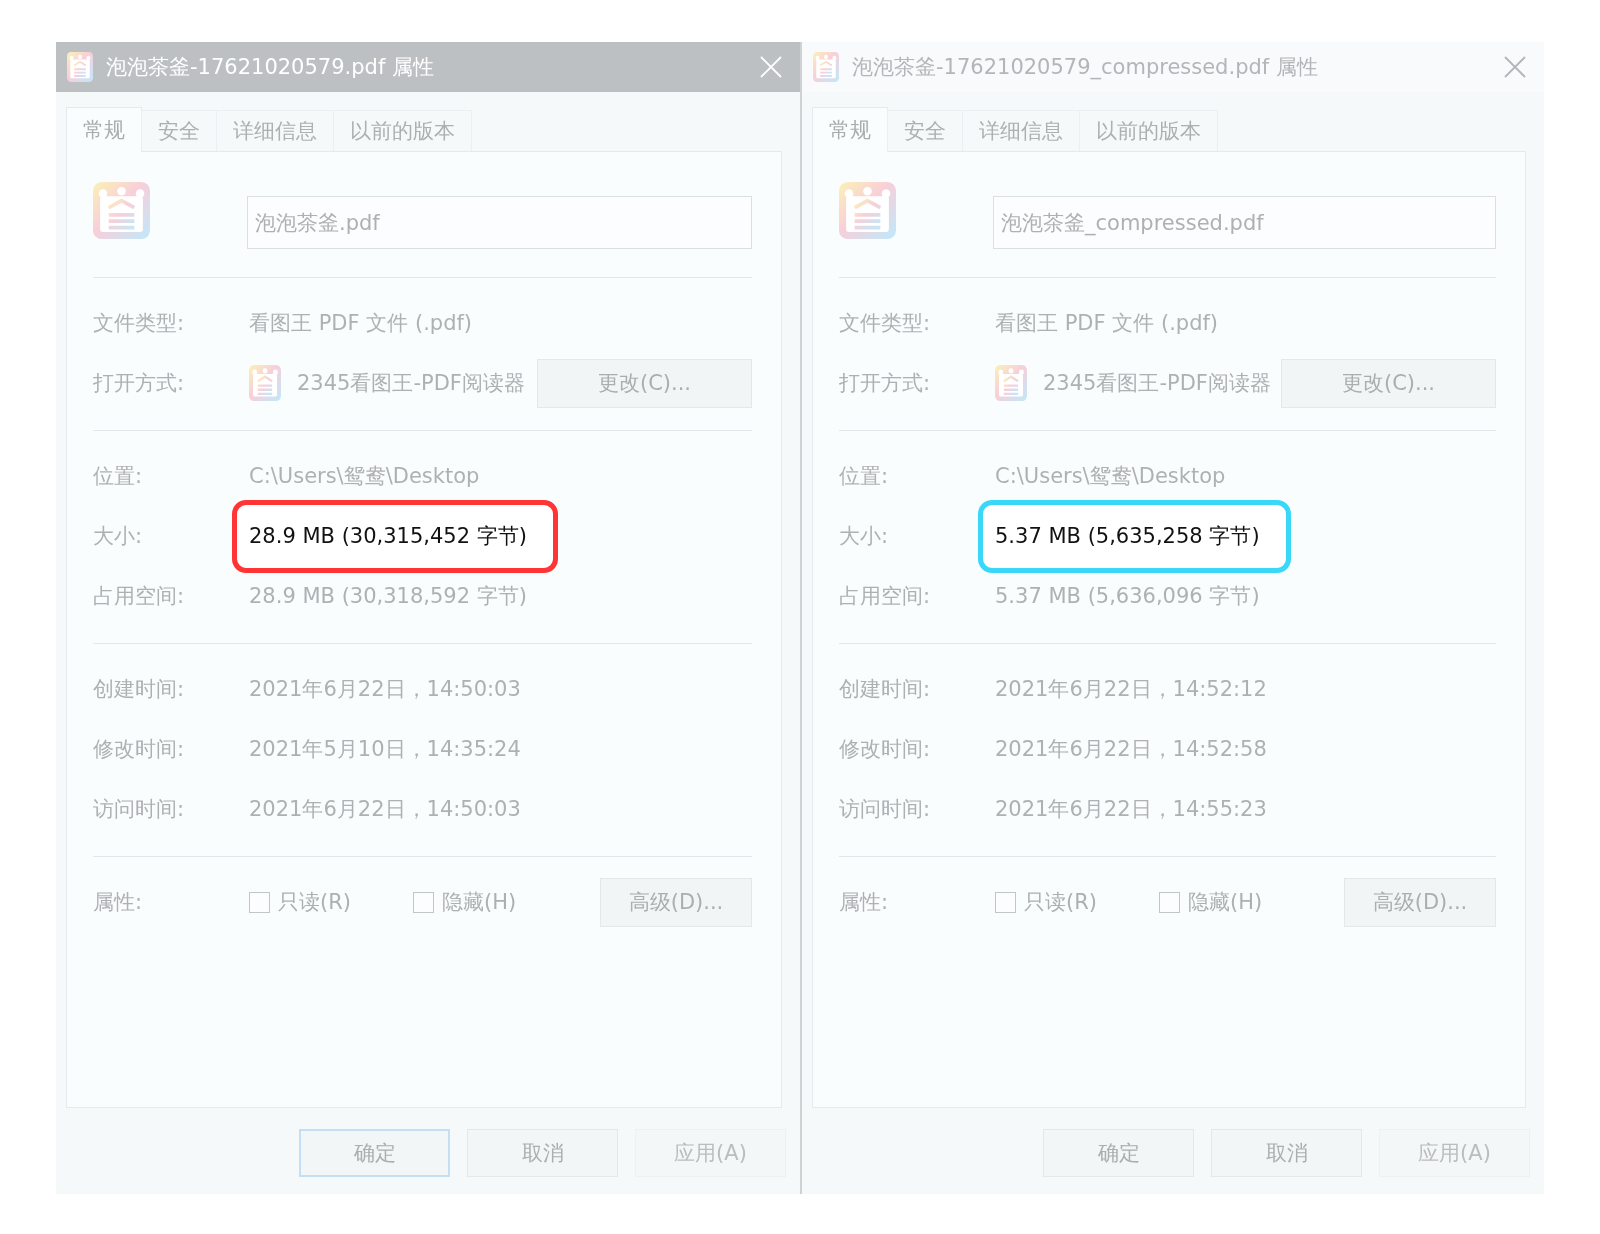 This screenshot has height=1234, width=1600. I want to click on field-value: 2021年6月22日，14:52:12, so click(1131, 689).